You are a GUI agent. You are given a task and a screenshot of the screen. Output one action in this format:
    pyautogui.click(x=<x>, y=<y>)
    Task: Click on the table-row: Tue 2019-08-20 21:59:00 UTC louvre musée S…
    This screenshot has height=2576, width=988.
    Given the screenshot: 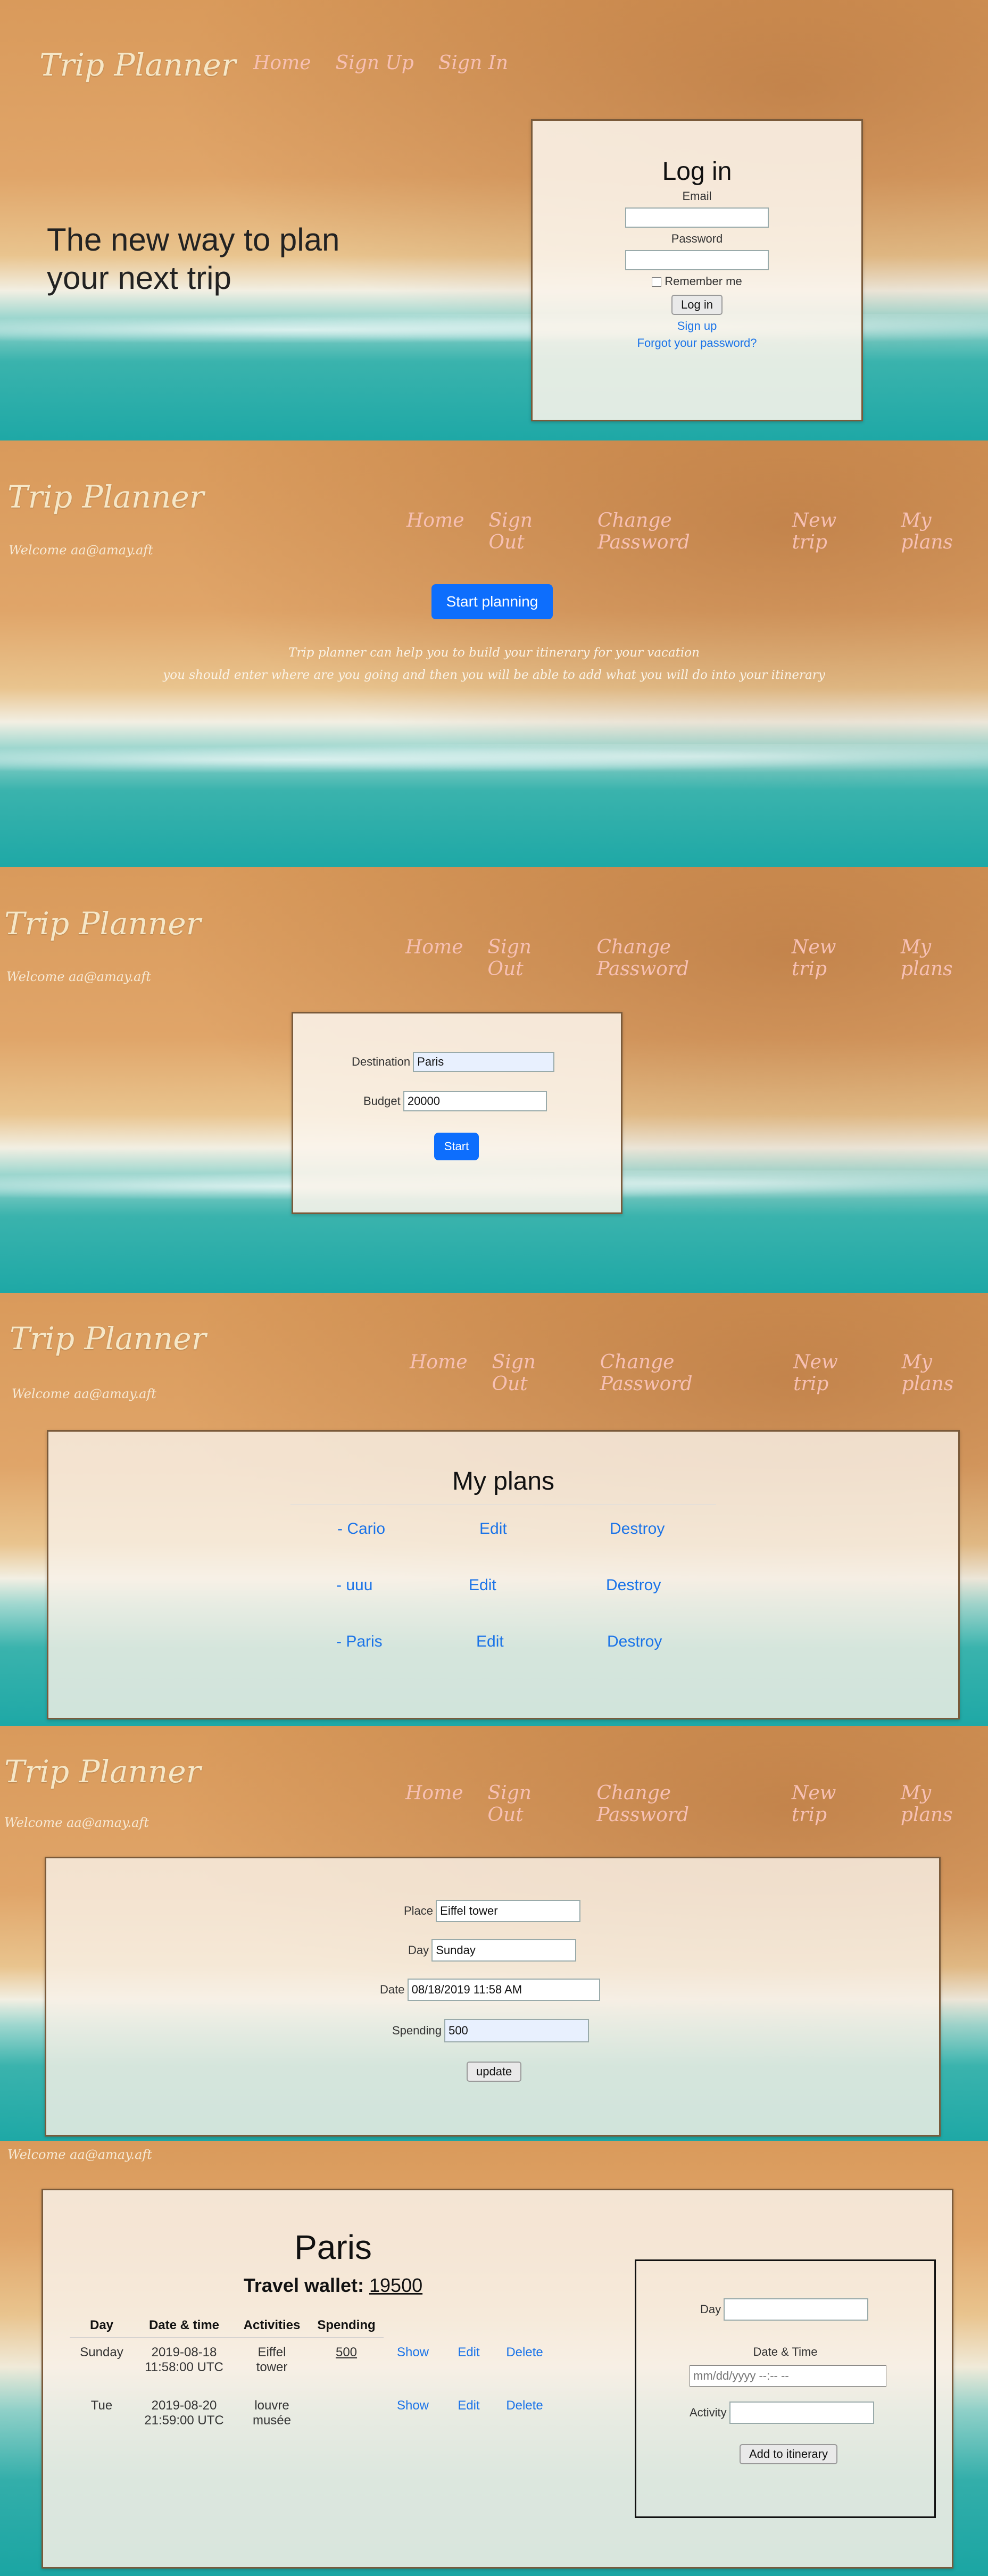 What is the action you would take?
    pyautogui.click(x=312, y=2417)
    